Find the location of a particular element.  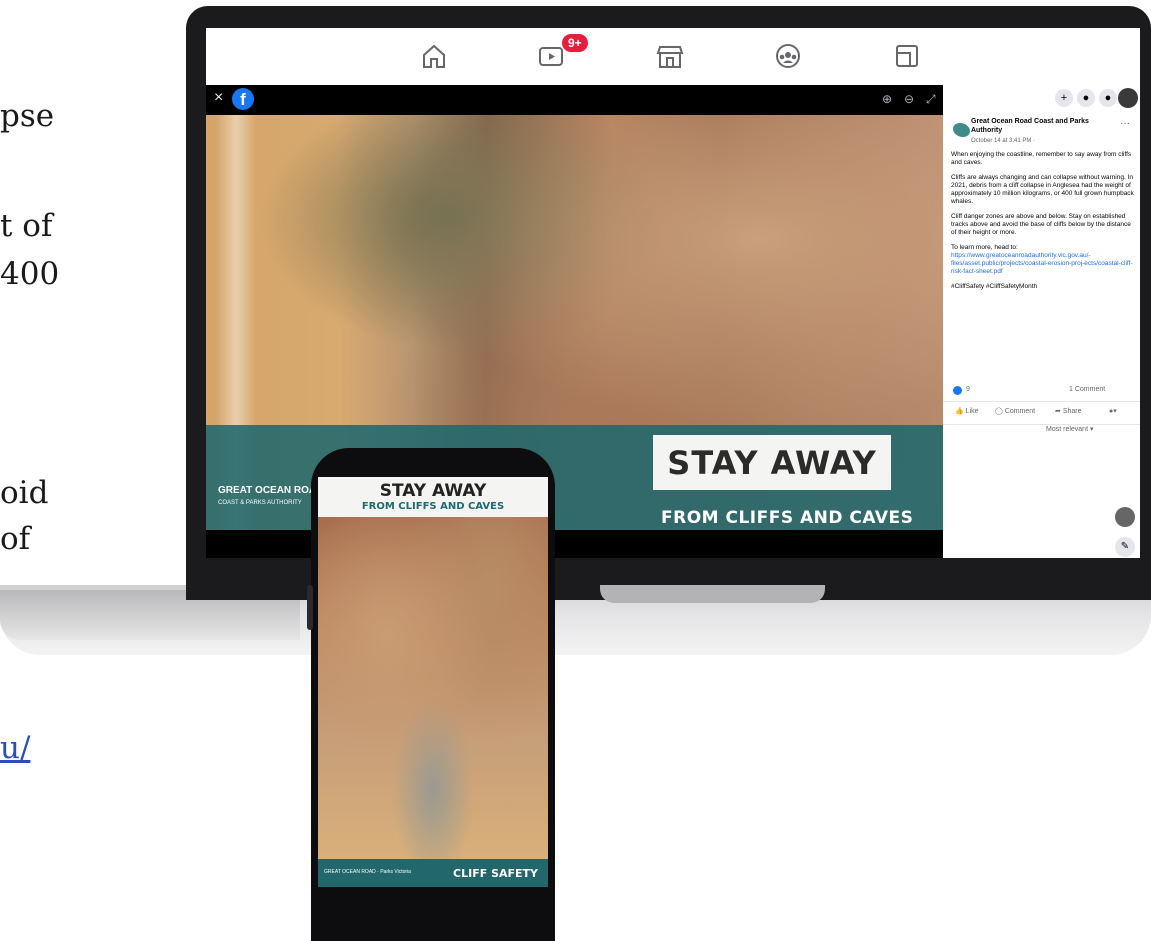

home-icon is located at coordinates (434, 56).